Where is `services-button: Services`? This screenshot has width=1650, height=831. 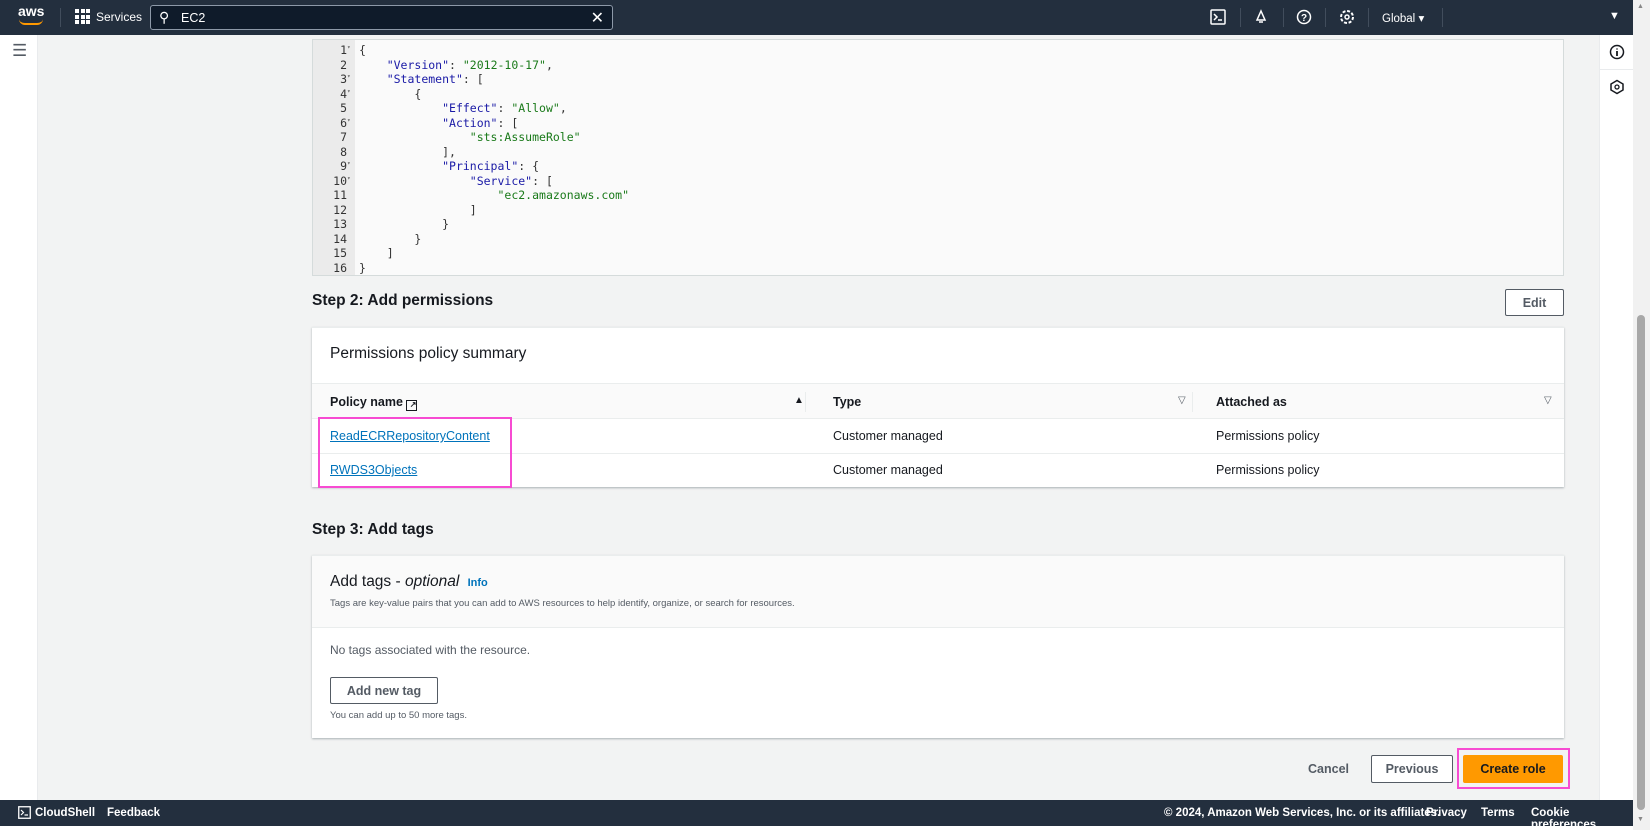 services-button: Services is located at coordinates (108, 16).